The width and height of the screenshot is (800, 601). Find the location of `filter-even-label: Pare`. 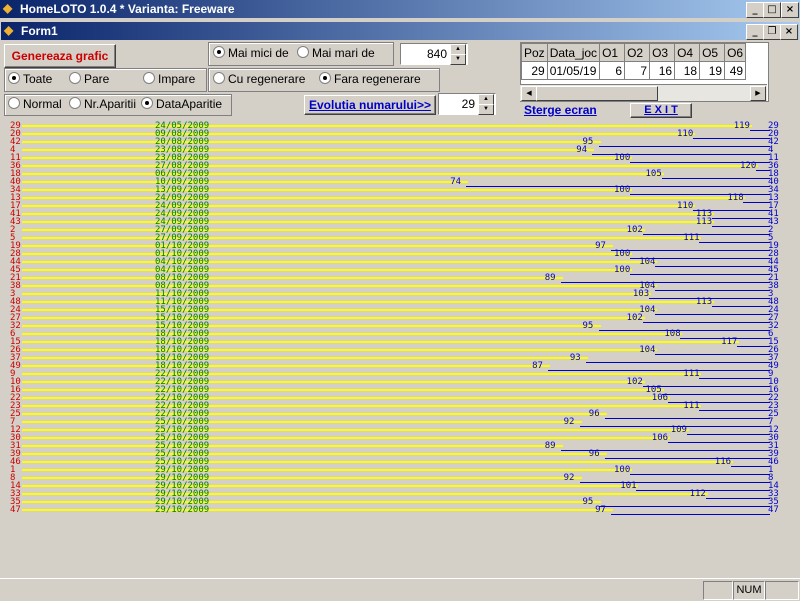

filter-even-label: Pare is located at coordinates (97, 79).